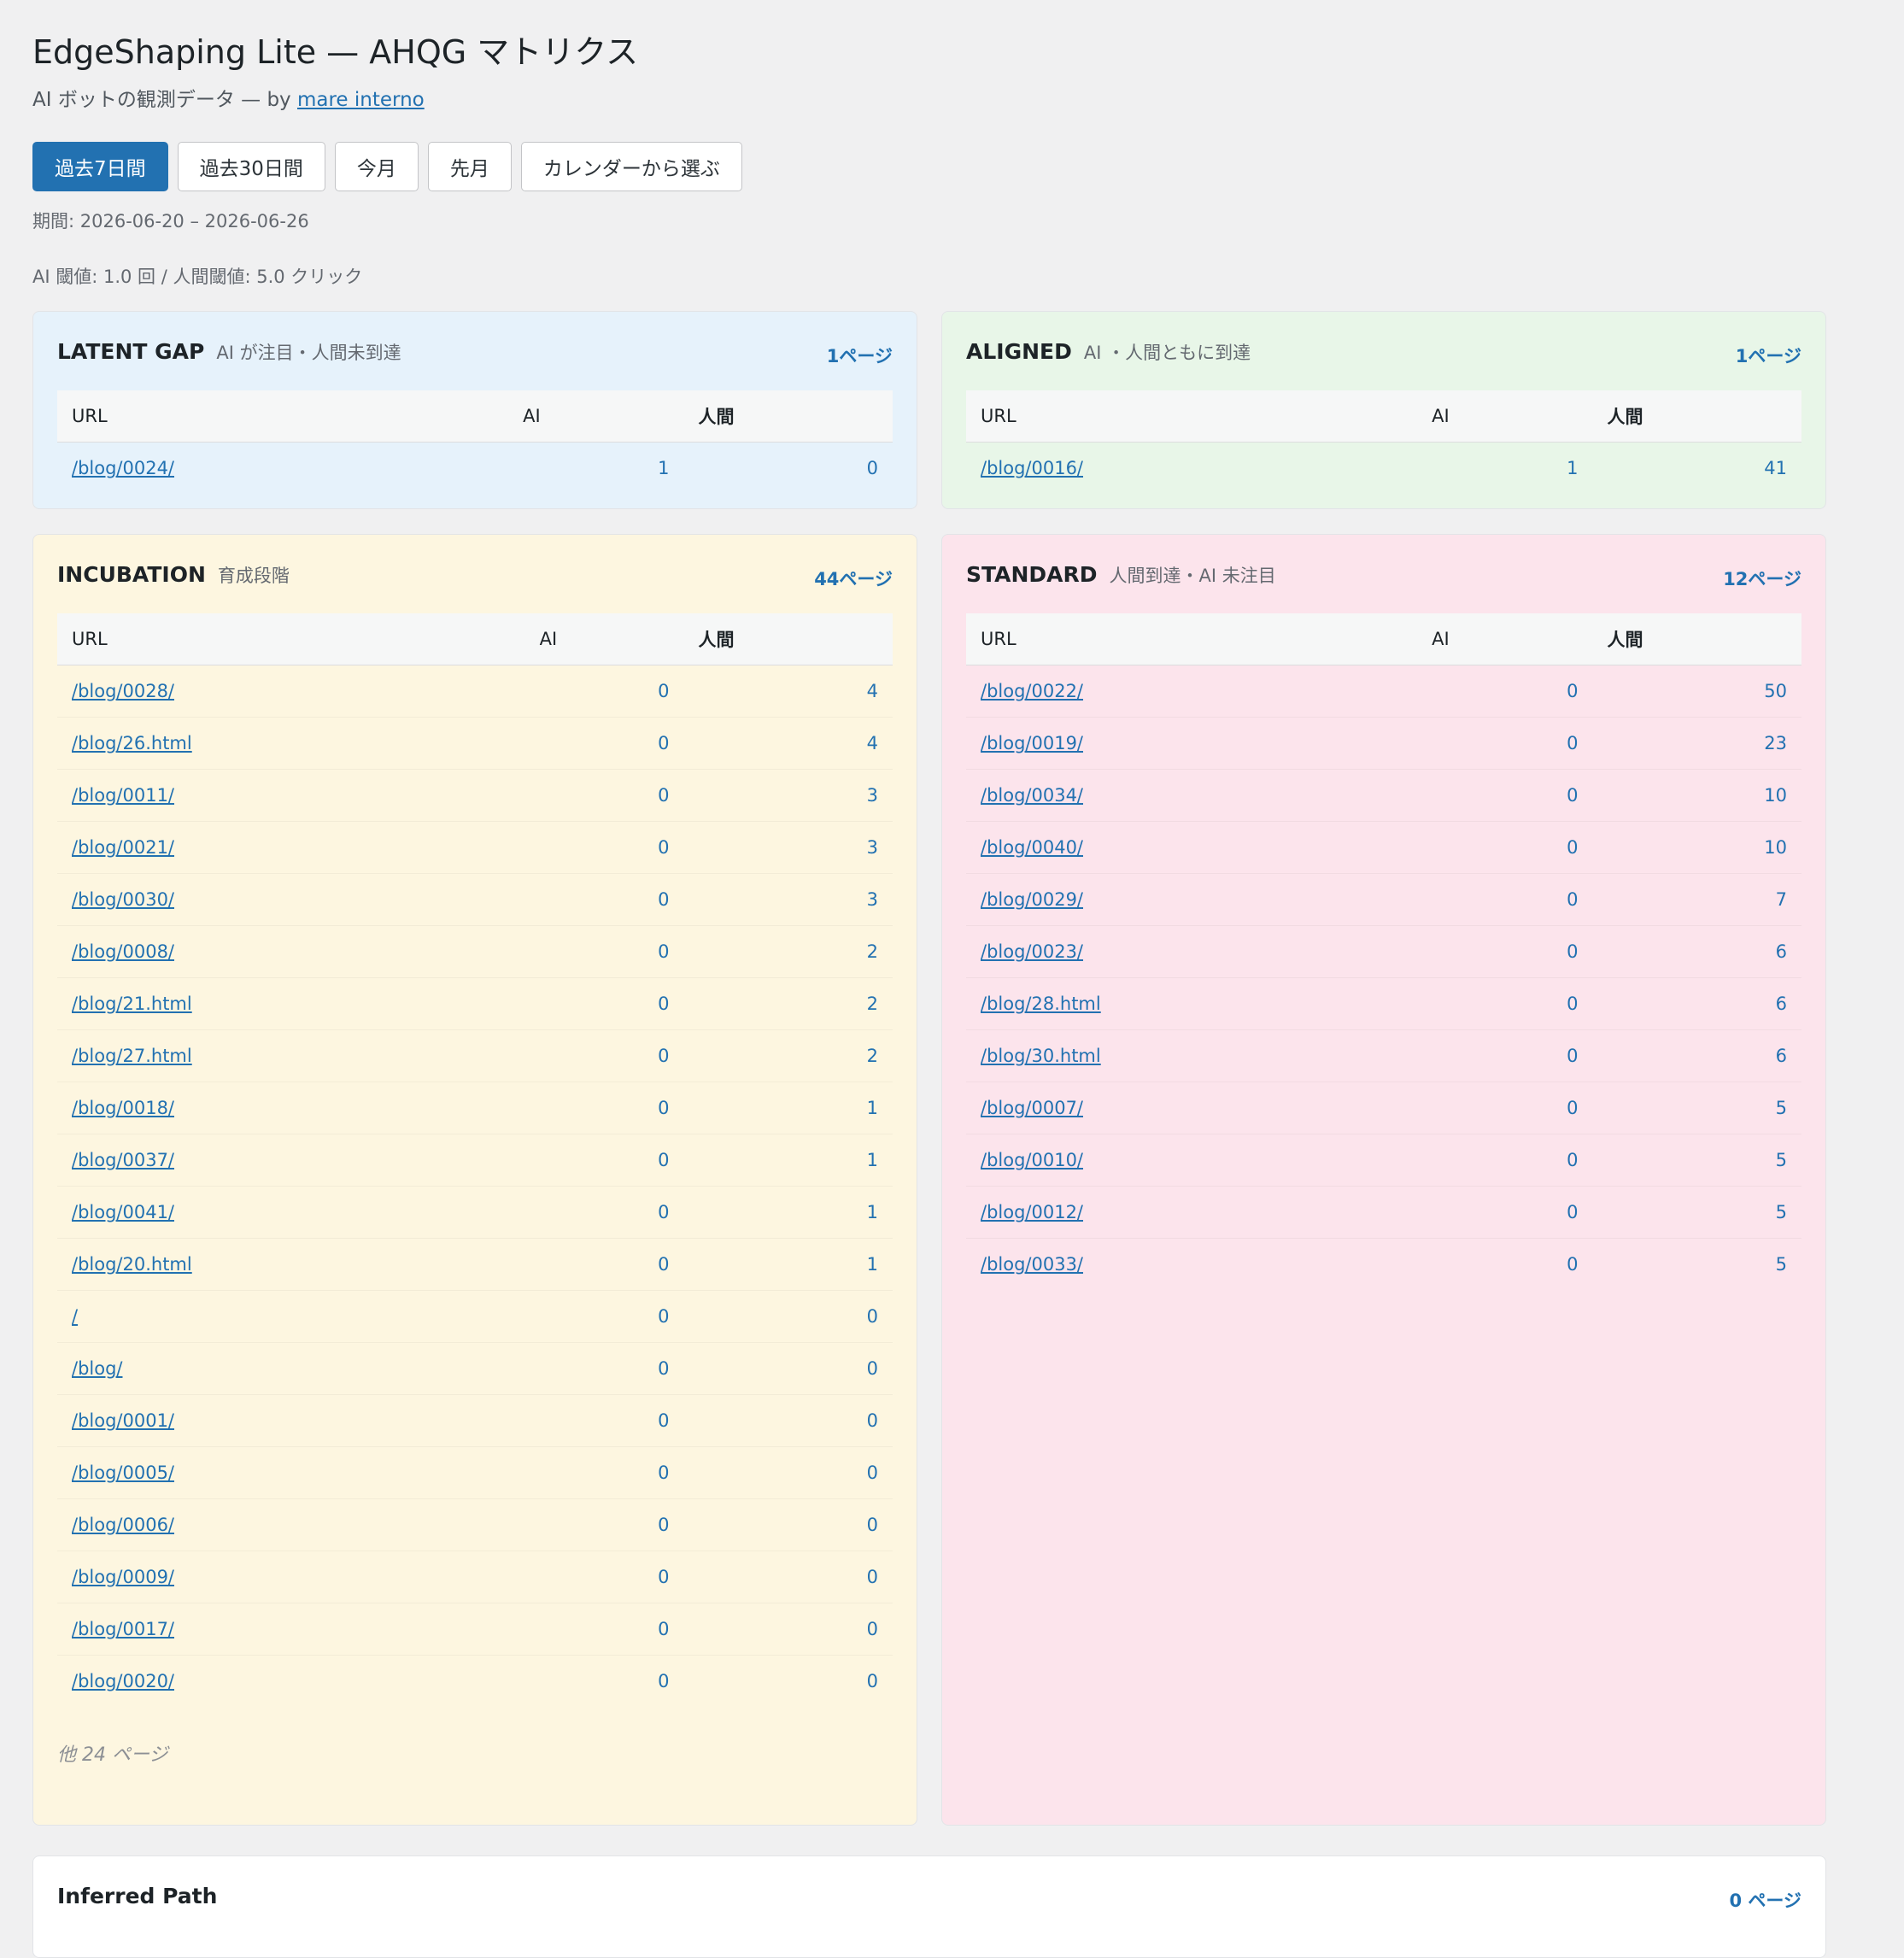  What do you see at coordinates (123, 468) in the screenshot?
I see `page-url-link: /blog/0024/` at bounding box center [123, 468].